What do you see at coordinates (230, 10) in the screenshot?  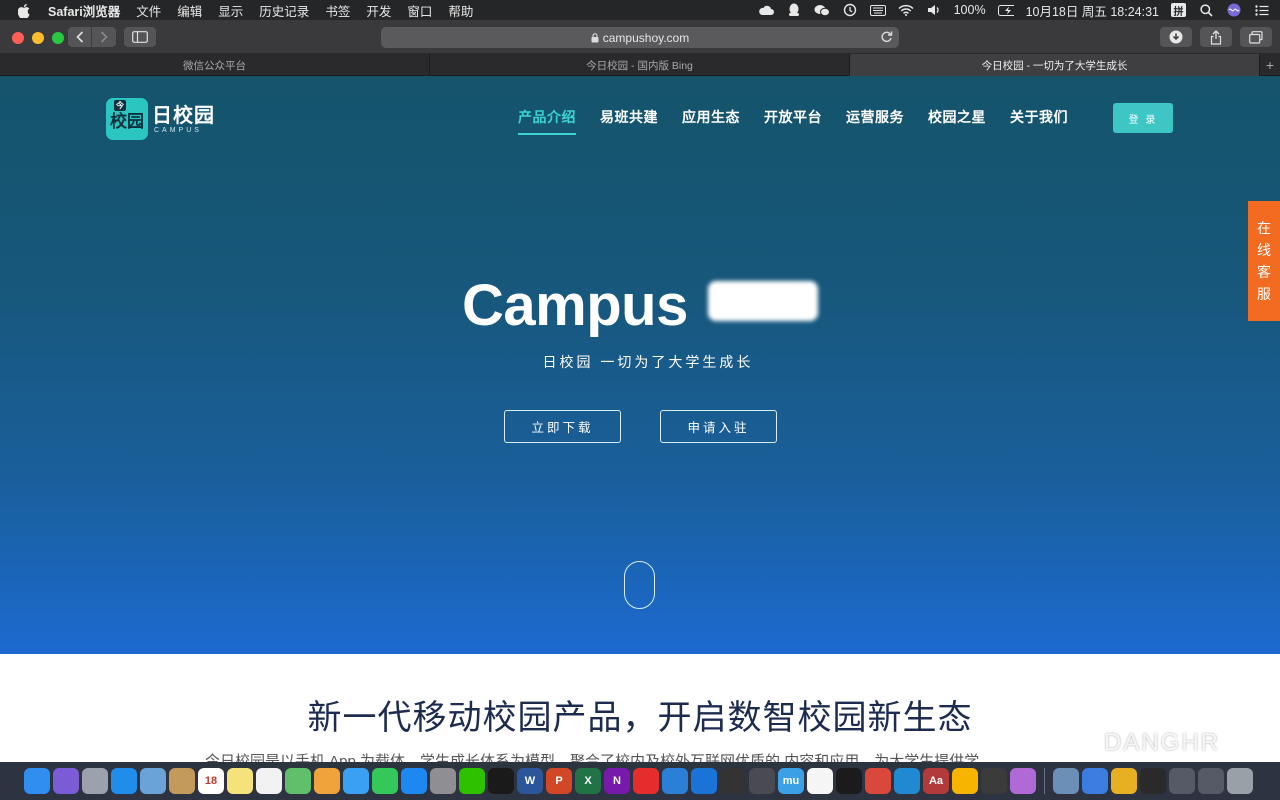 I see `menu-view: 显示` at bounding box center [230, 10].